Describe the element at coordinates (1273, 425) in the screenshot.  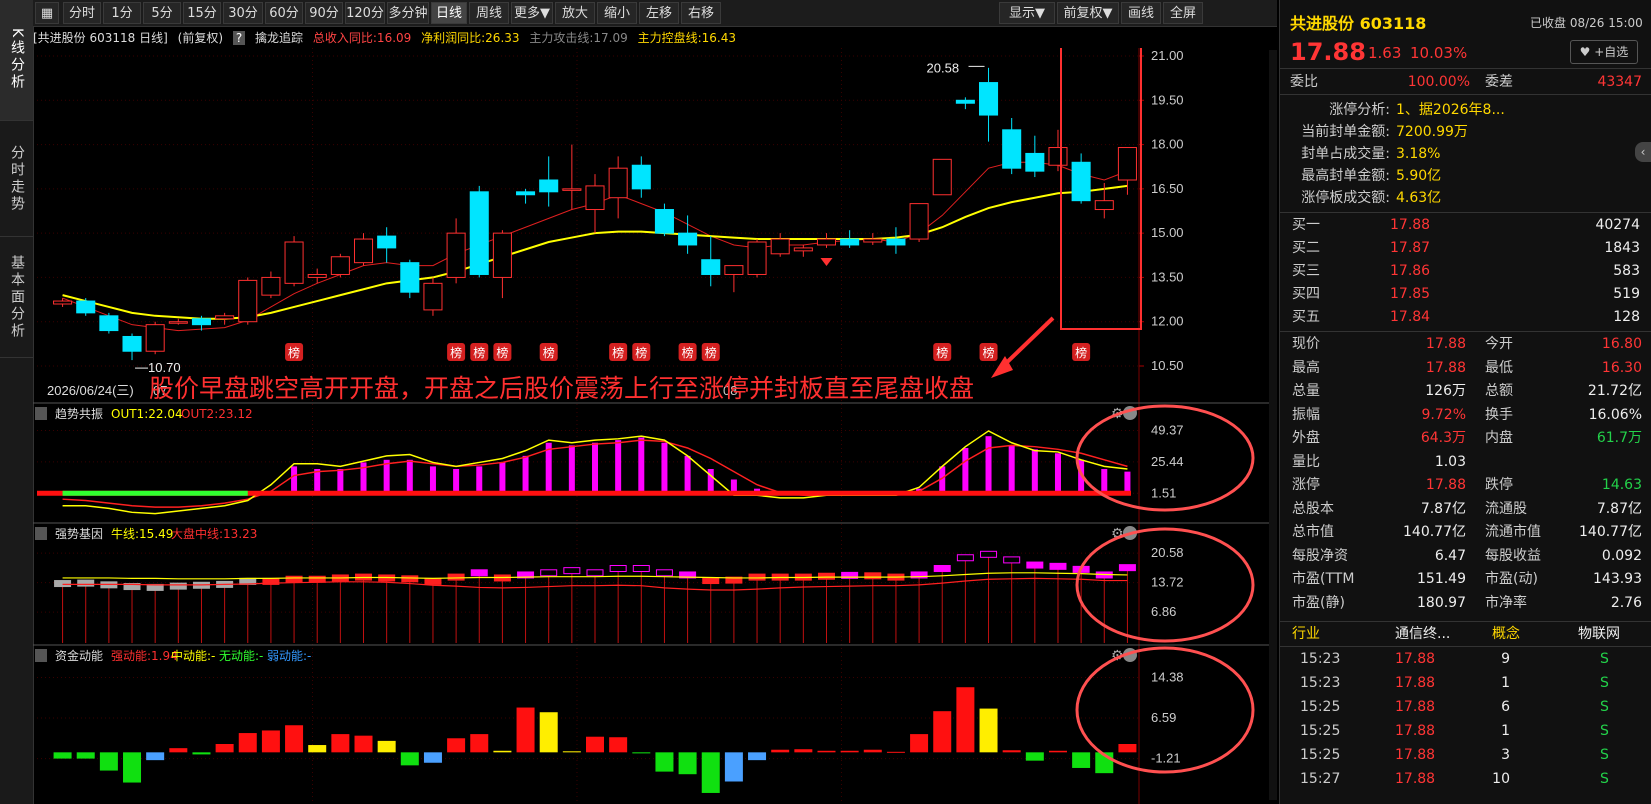
I see `chart-scrollbar` at that location.